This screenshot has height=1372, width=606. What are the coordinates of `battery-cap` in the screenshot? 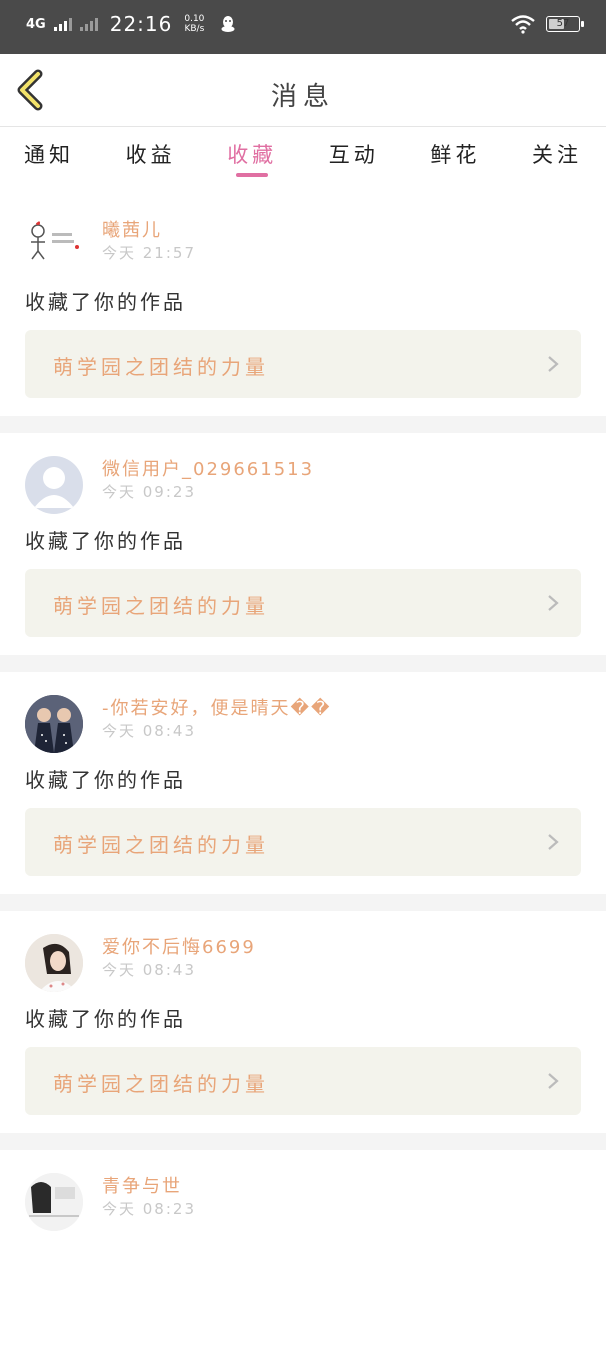 It's located at (582, 24).